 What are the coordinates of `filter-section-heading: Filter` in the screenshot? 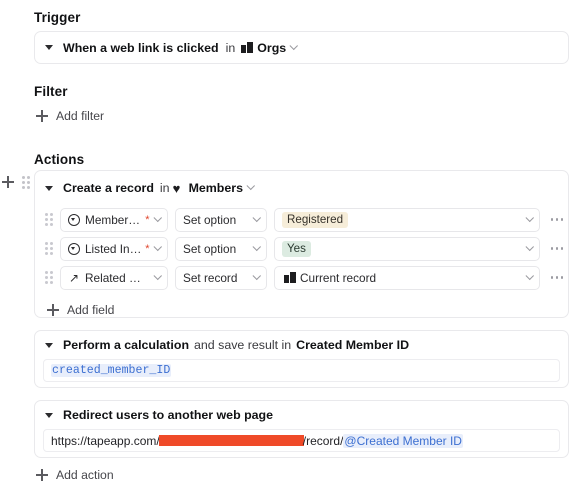 It's located at (51, 91).